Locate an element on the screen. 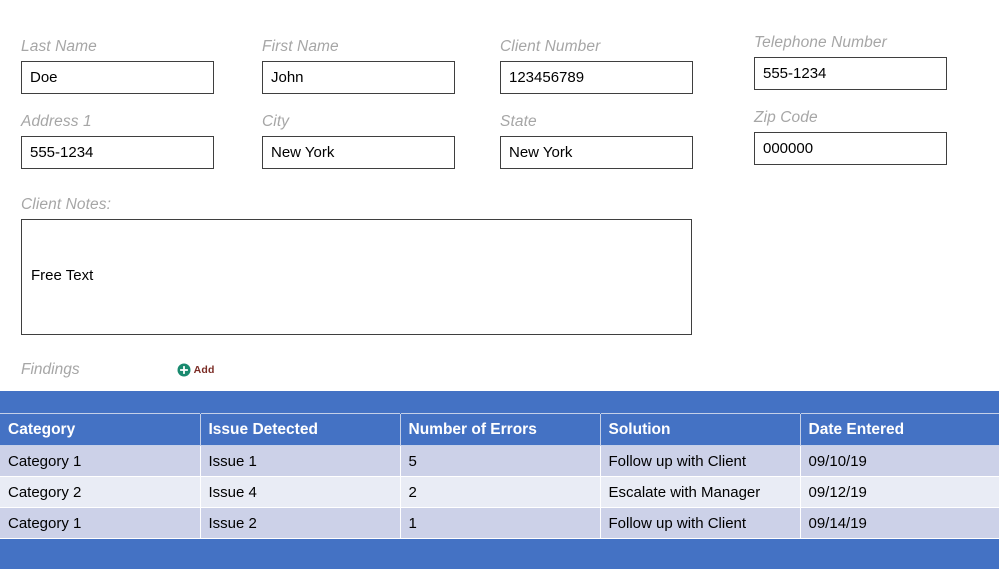 This screenshot has width=999, height=569. field-label-city: City is located at coordinates (358, 122).